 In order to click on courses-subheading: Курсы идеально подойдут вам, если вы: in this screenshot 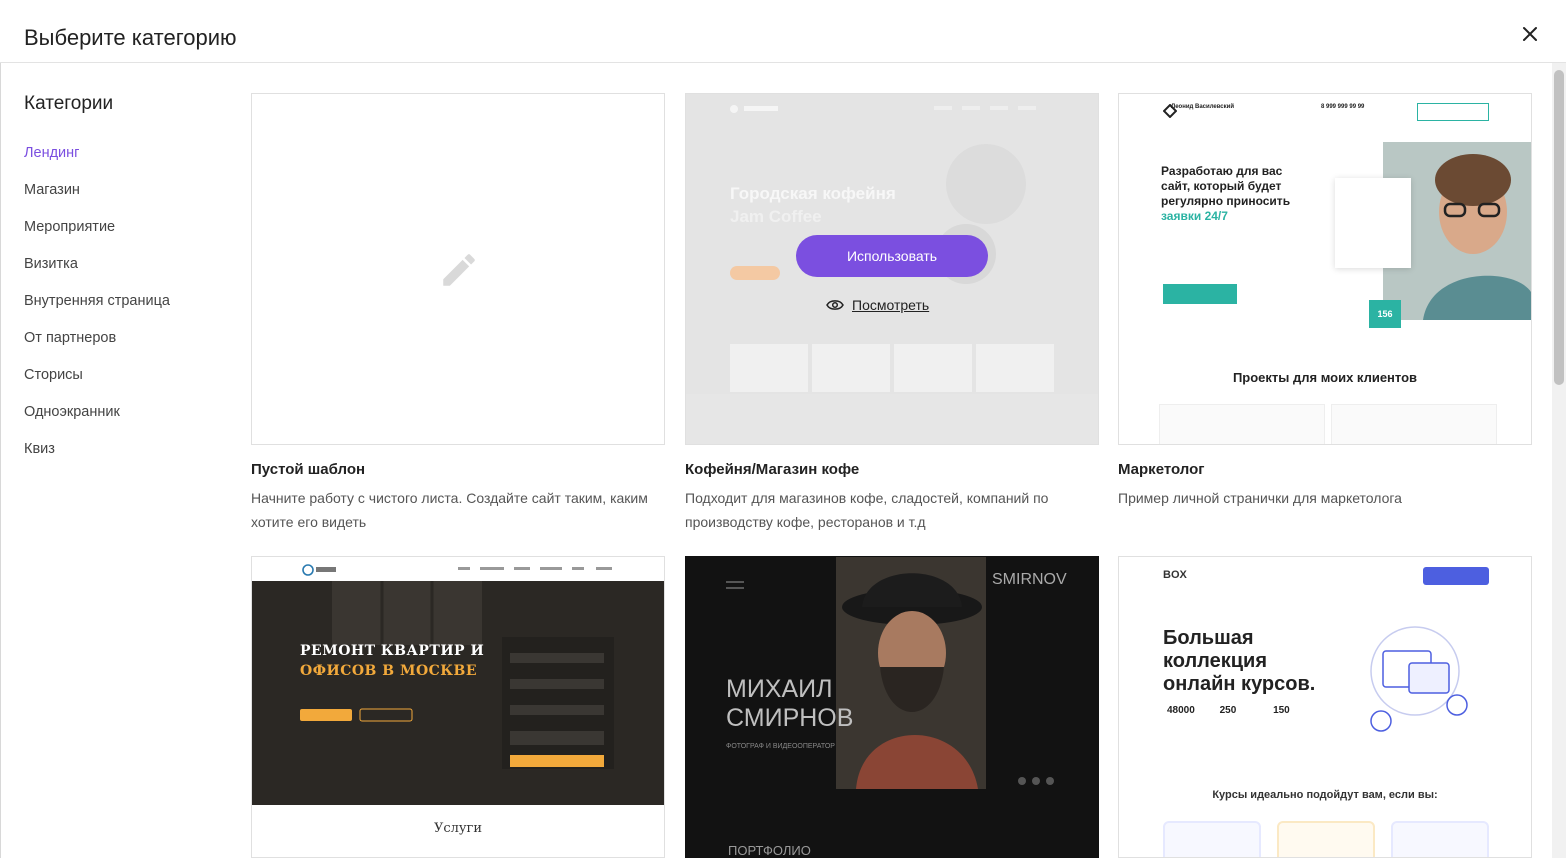, I will do `click(1325, 795)`.